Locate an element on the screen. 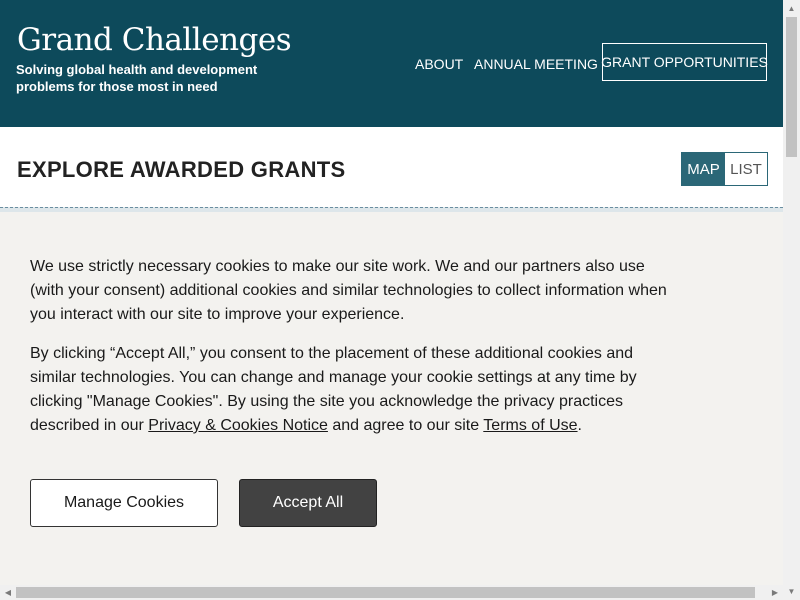 The image size is (800, 600). scroll-up-icon: ▲ is located at coordinates (791, 8).